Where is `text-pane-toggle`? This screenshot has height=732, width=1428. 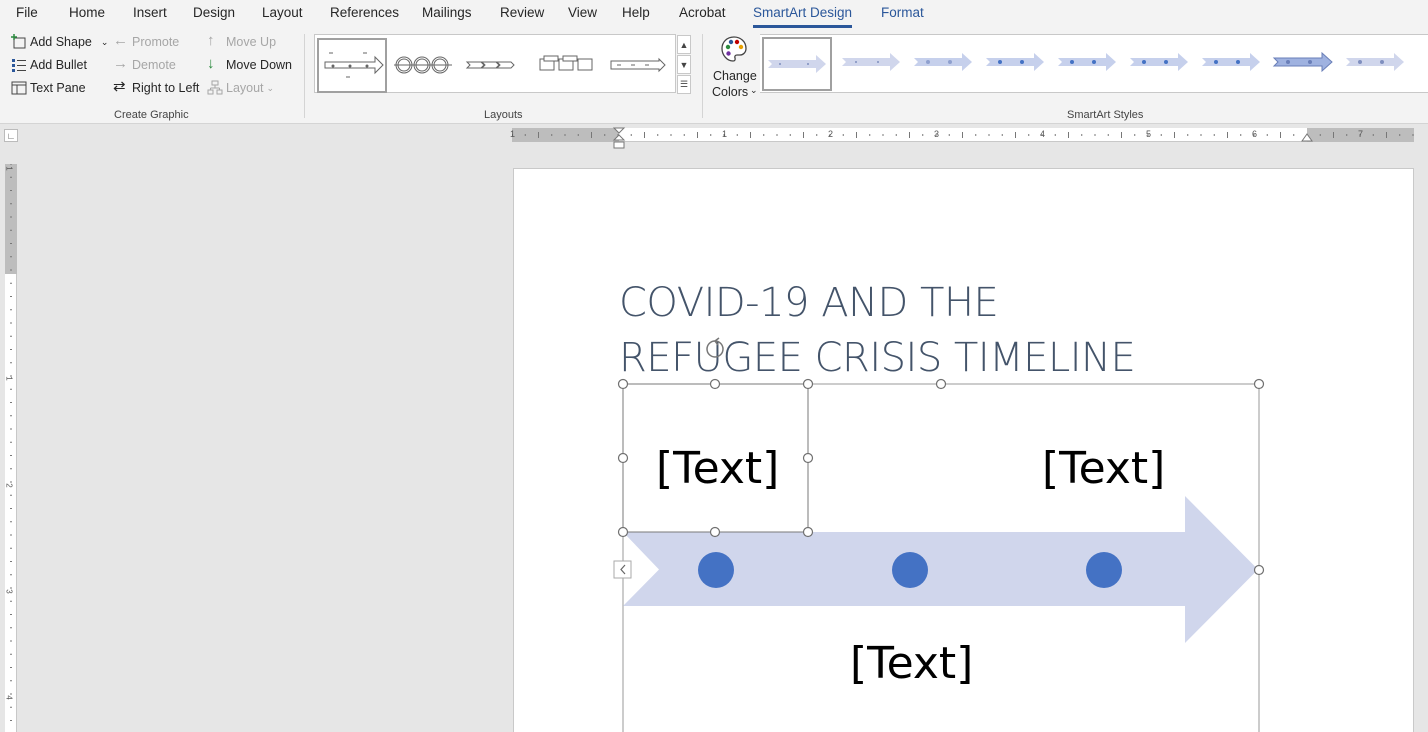 text-pane-toggle is located at coordinates (622, 569).